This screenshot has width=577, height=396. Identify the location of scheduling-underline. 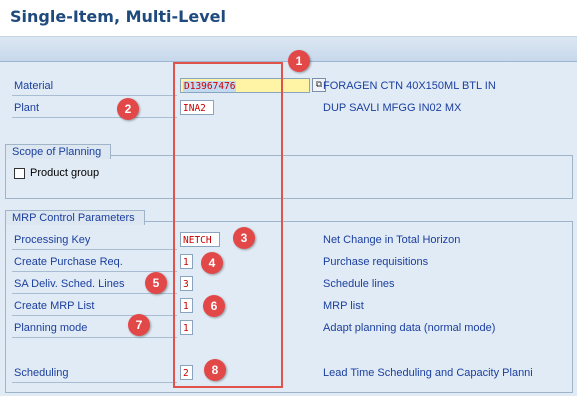
(94, 382).